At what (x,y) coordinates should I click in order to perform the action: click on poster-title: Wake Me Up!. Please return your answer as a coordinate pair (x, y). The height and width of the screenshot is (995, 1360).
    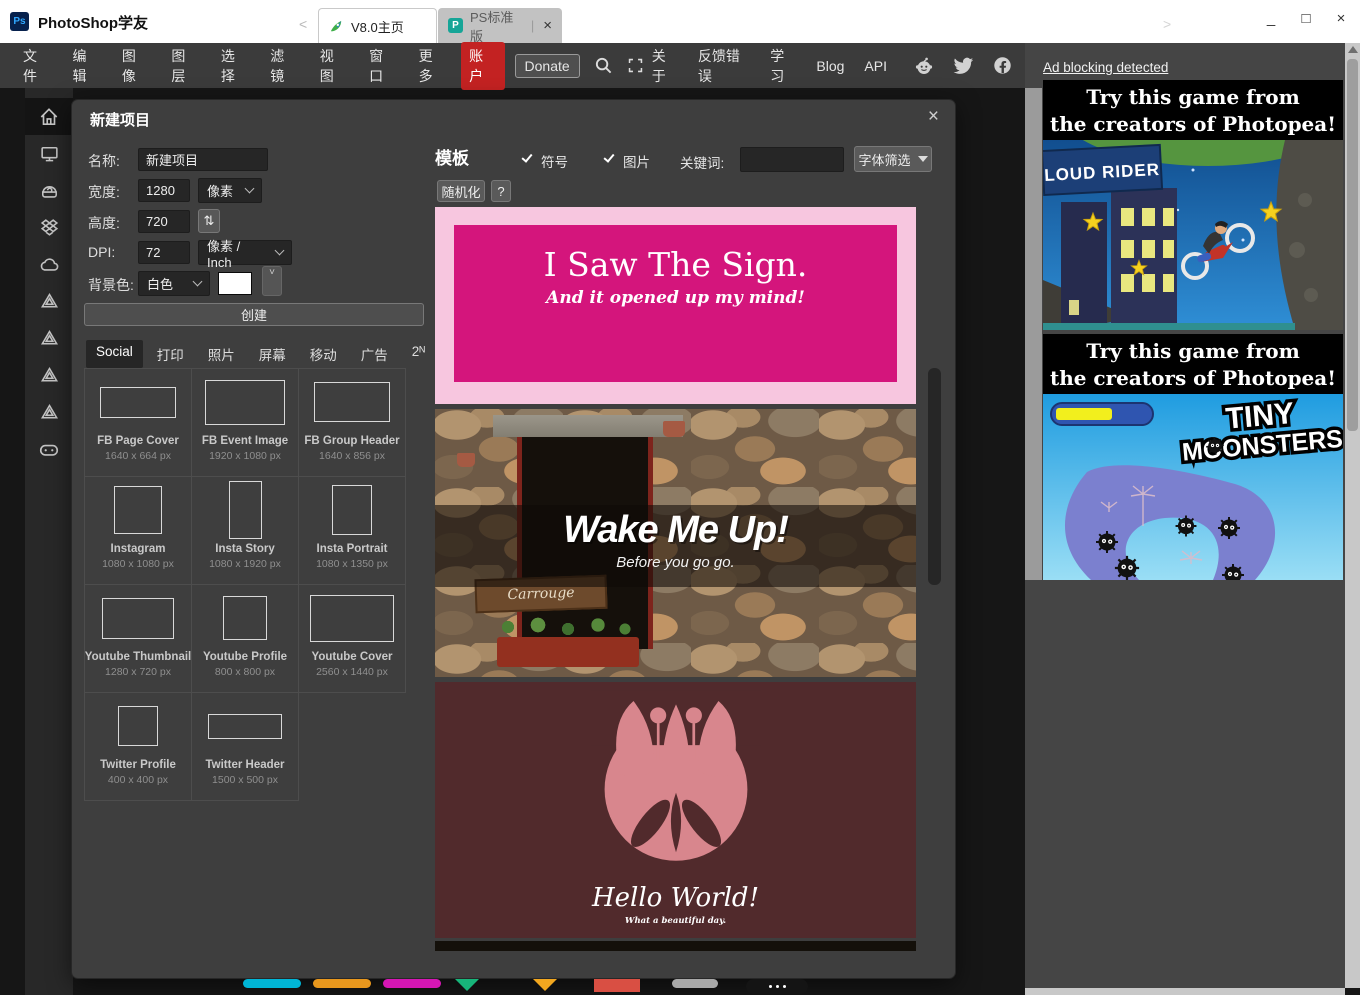
    Looking at the image, I should click on (676, 530).